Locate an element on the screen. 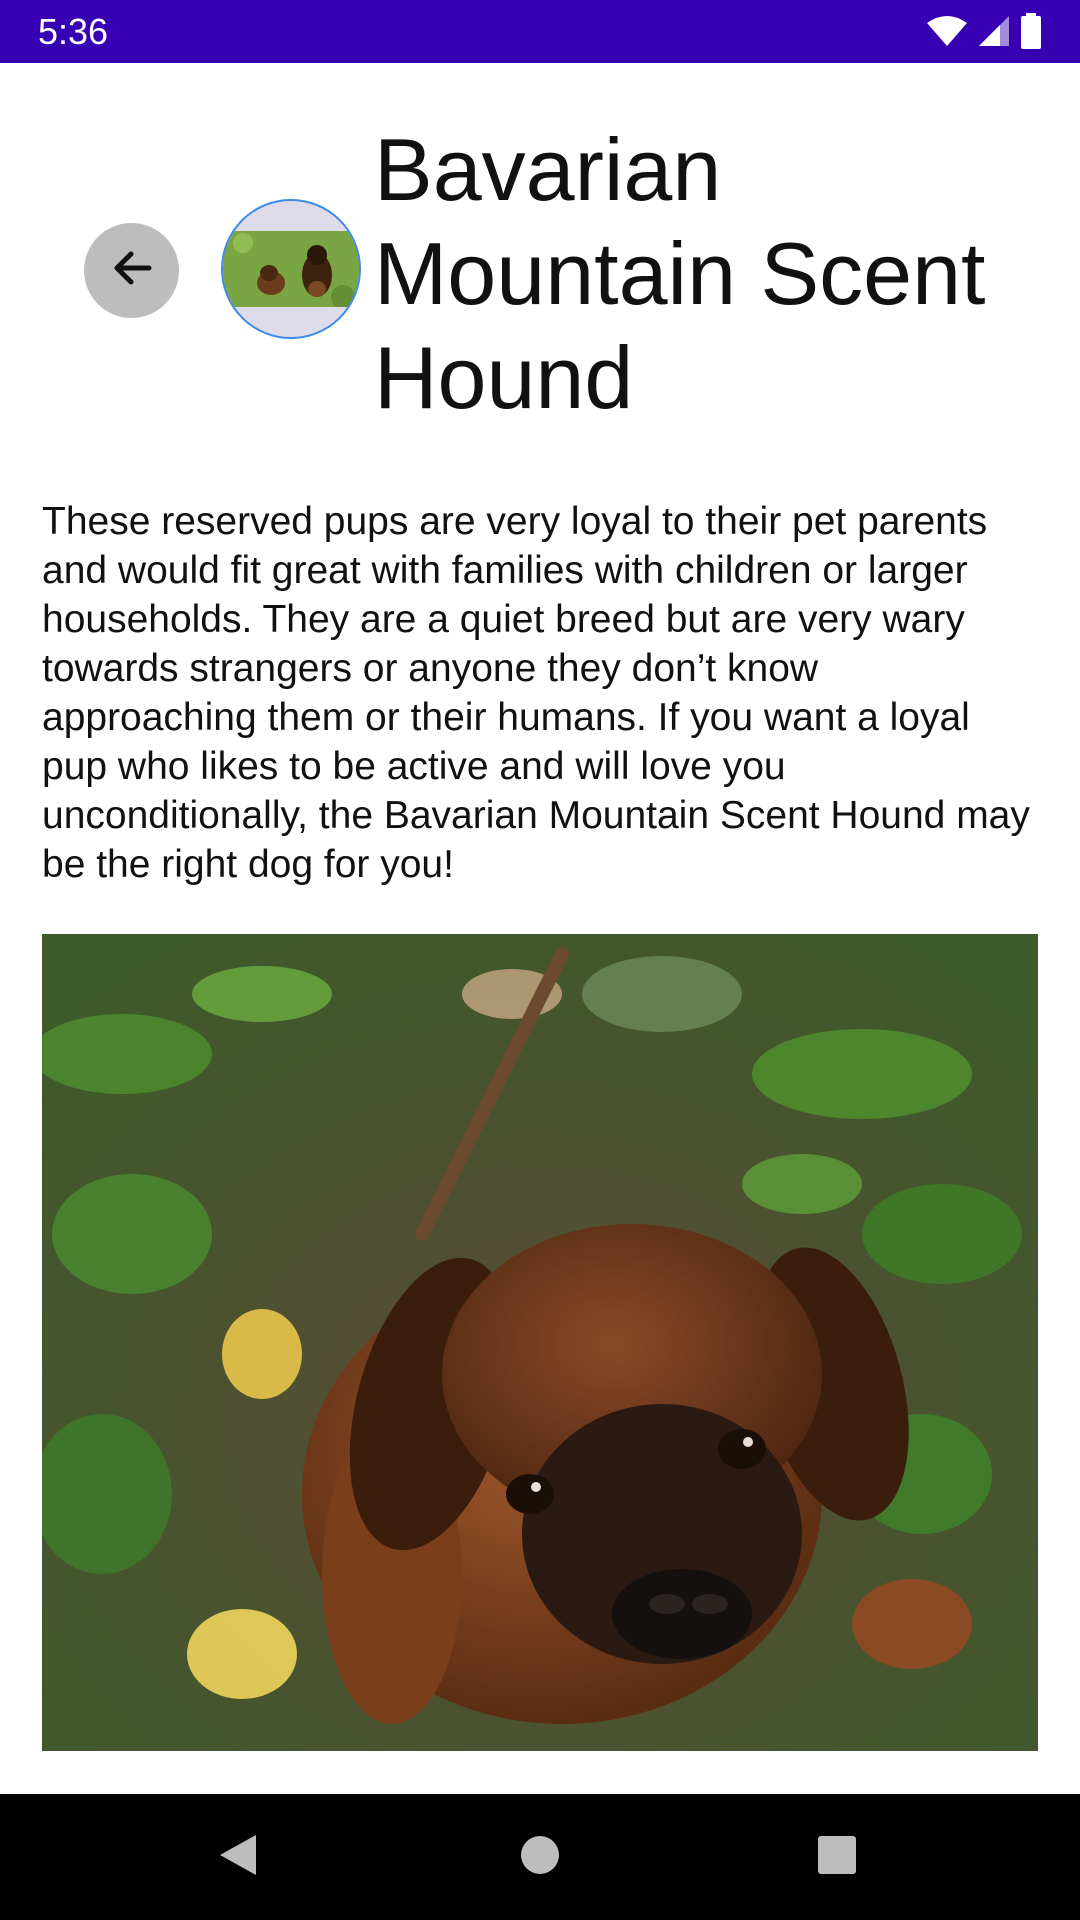  avatar-photo is located at coordinates (291, 269).